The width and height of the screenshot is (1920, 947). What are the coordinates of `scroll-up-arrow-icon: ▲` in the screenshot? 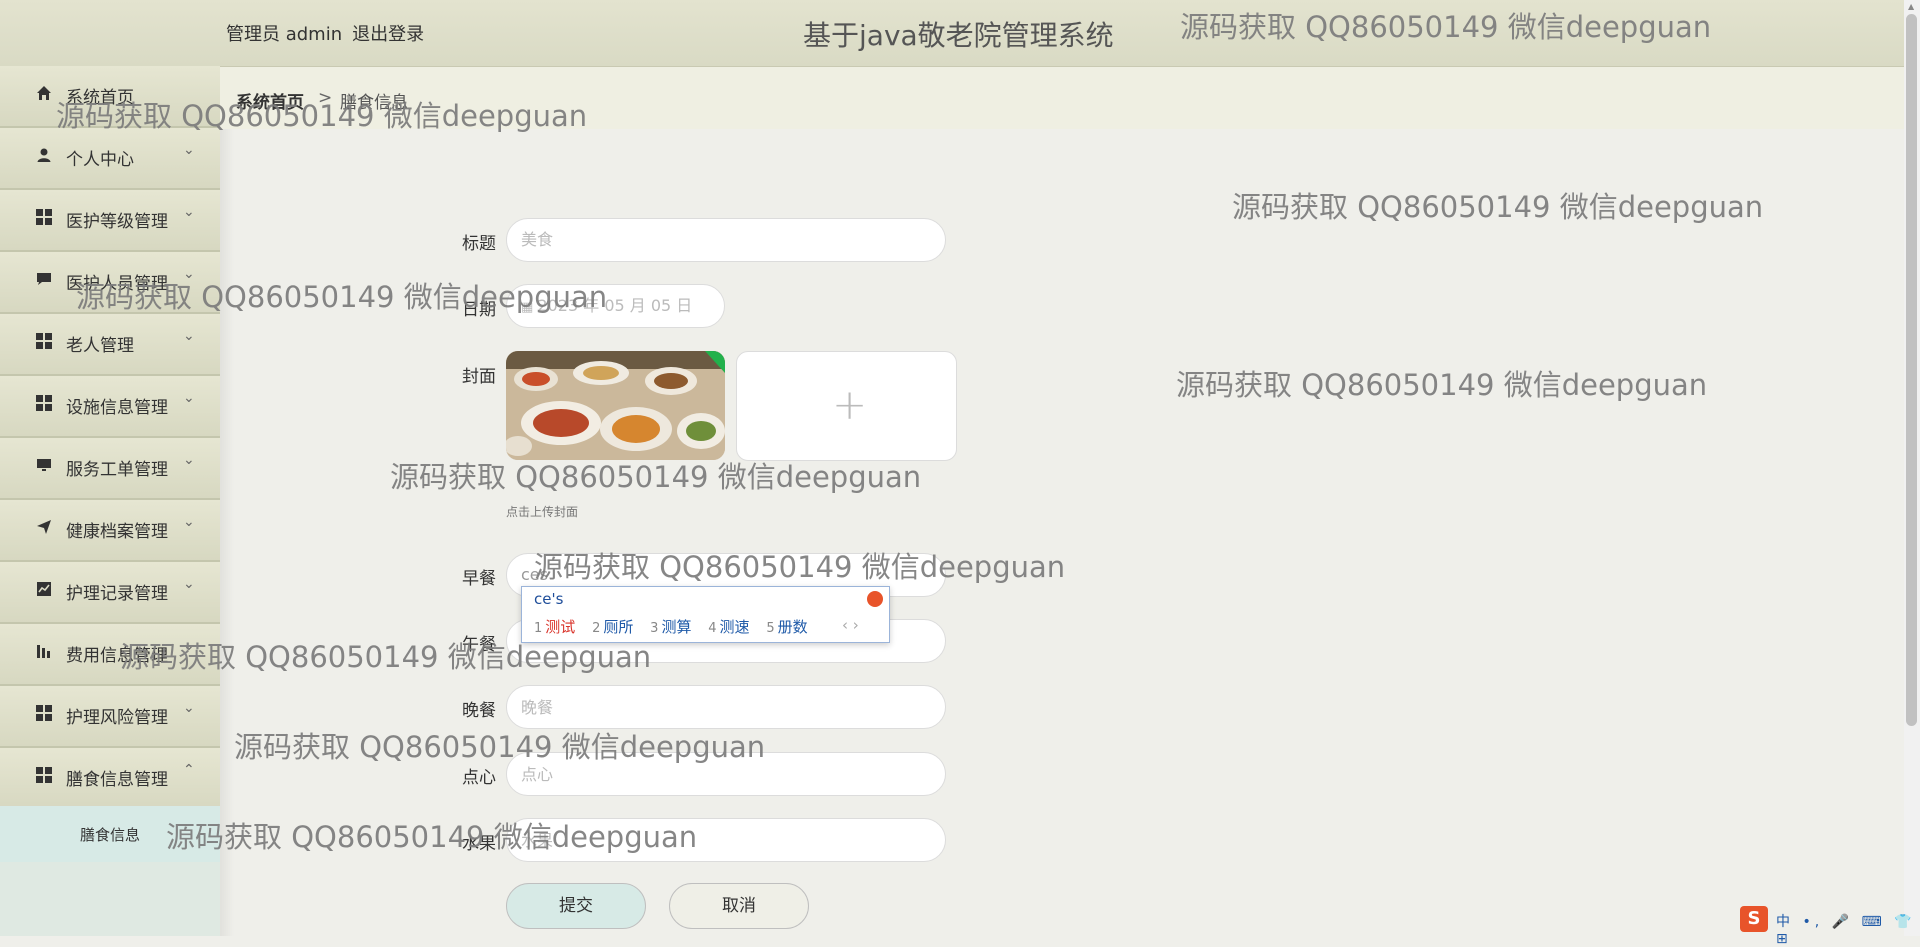 It's located at (1911, 6).